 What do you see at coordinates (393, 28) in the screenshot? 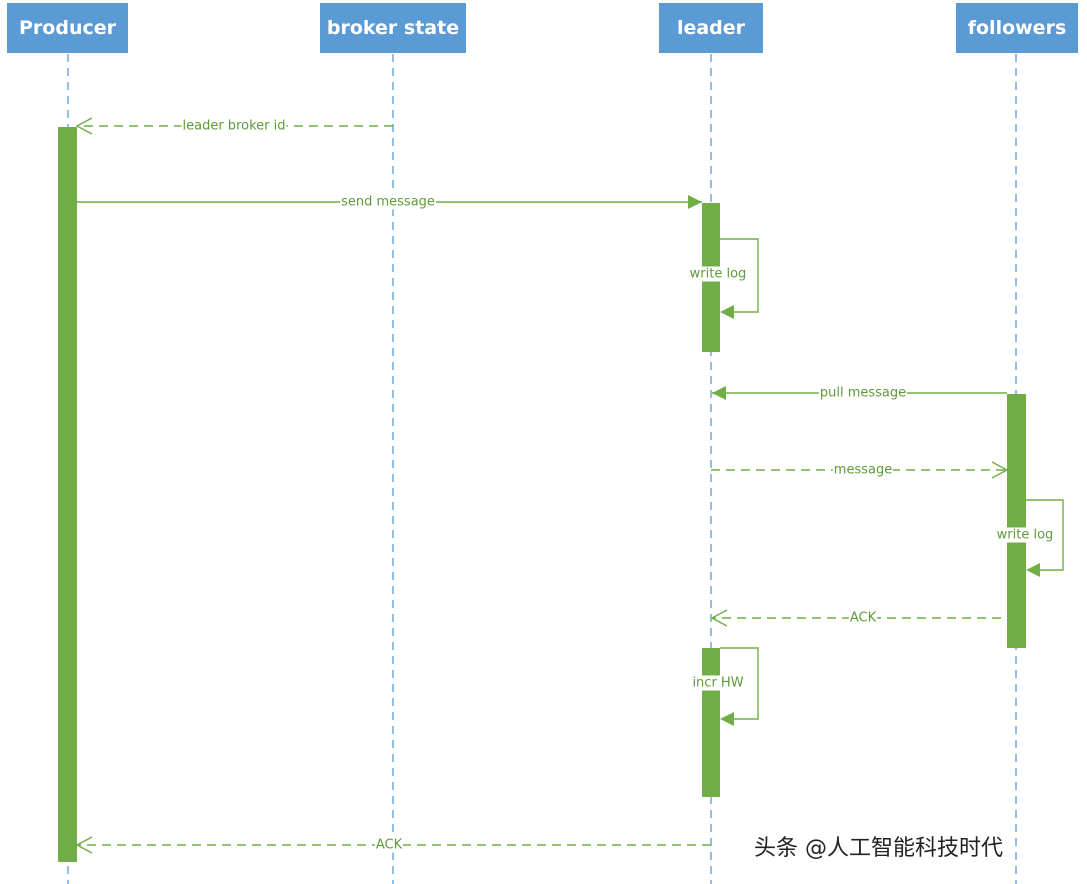
I see `participant-broker-state: broker state` at bounding box center [393, 28].